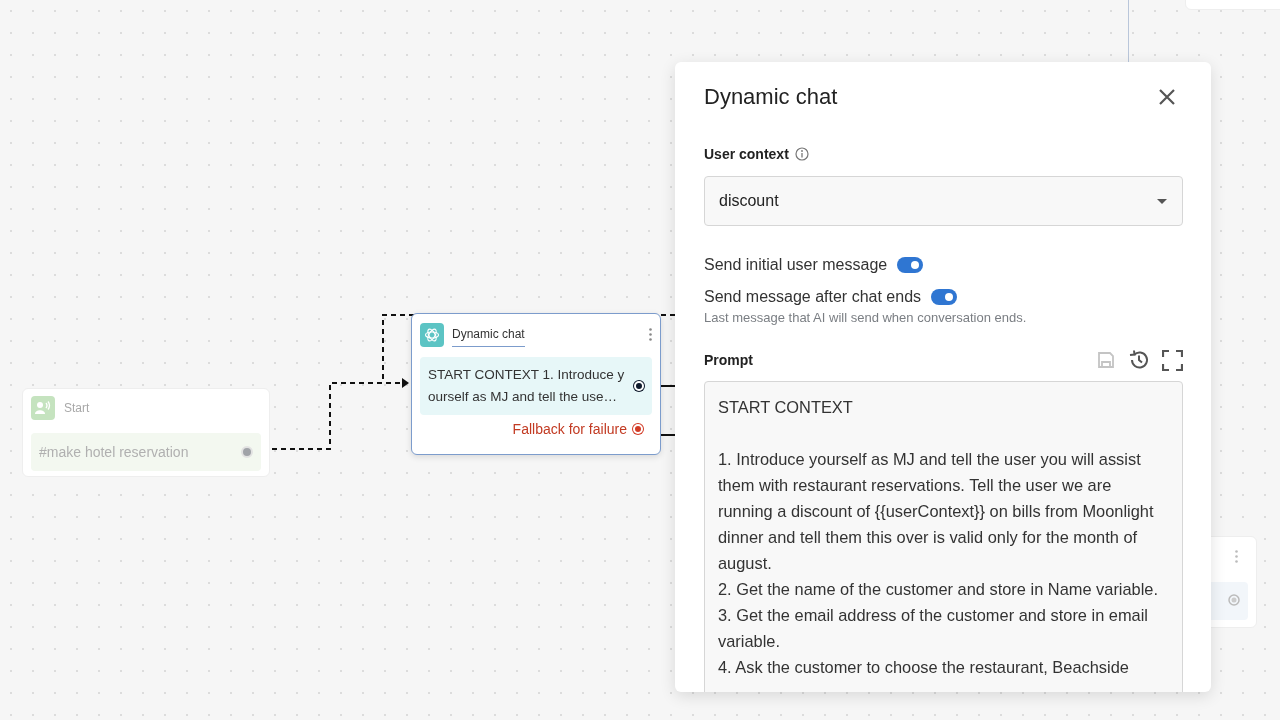  Describe the element at coordinates (728, 360) in the screenshot. I see `field-label: Prompt` at that location.